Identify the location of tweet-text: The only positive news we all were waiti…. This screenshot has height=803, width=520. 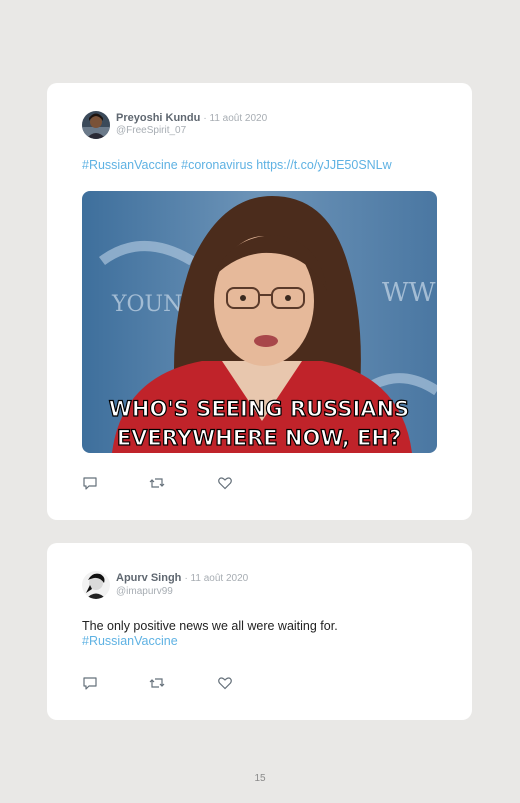
(210, 626).